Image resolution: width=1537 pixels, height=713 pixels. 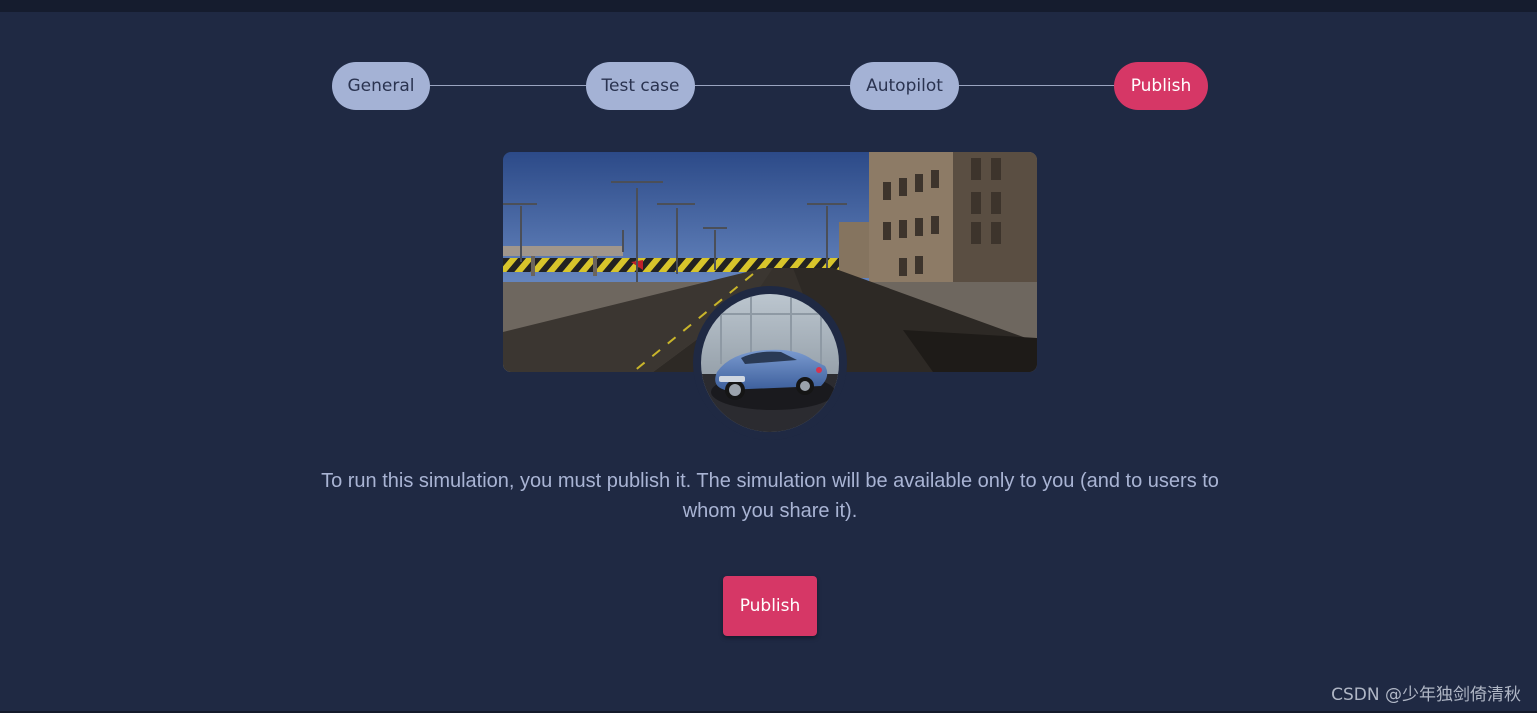 I want to click on step-label: Publish, so click(x=1161, y=86).